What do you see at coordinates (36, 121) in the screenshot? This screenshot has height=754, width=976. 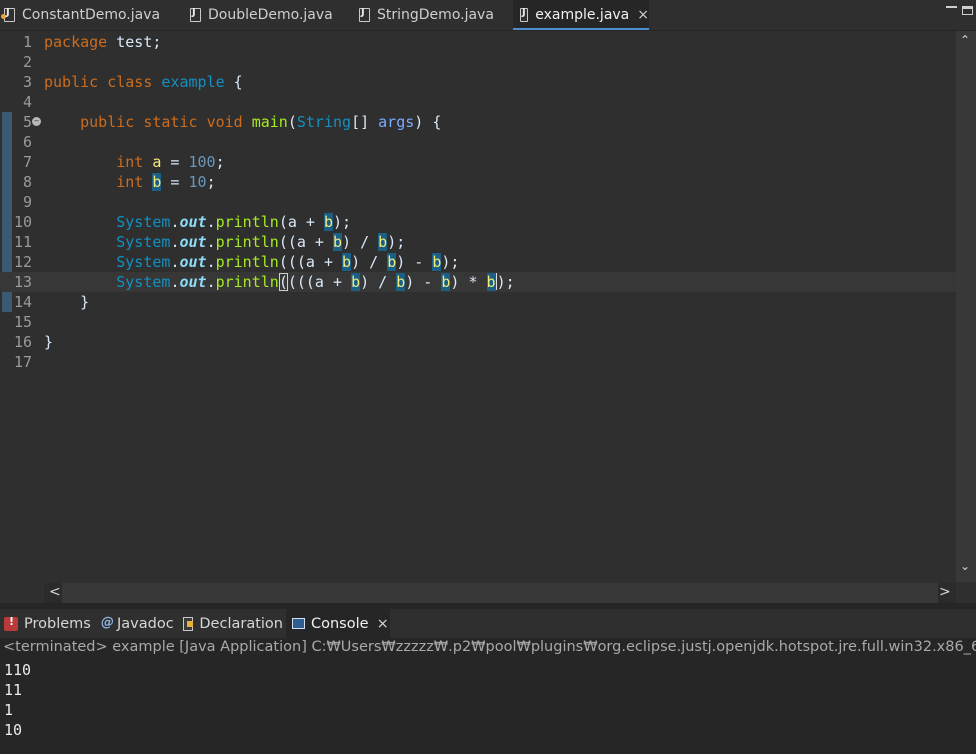 I see `fold-toggle-icon: −` at bounding box center [36, 121].